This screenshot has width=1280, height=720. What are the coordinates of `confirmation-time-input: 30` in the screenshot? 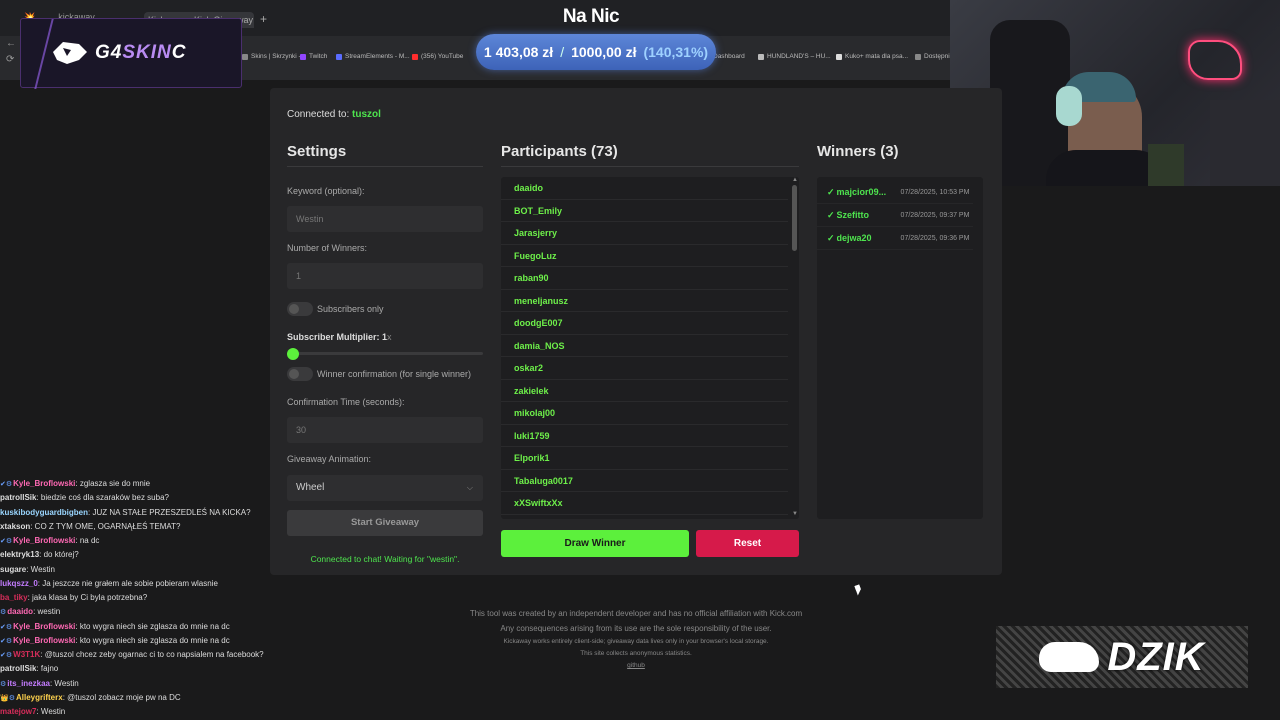 It's located at (385, 430).